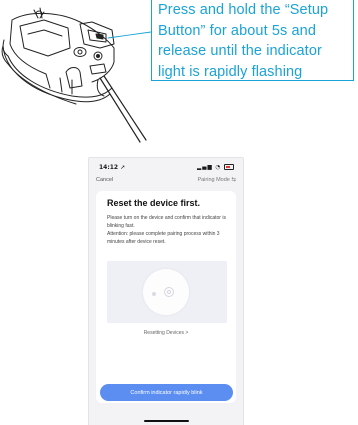  What do you see at coordinates (204, 167) in the screenshot?
I see `signal-icon: ▂▄▆` at bounding box center [204, 167].